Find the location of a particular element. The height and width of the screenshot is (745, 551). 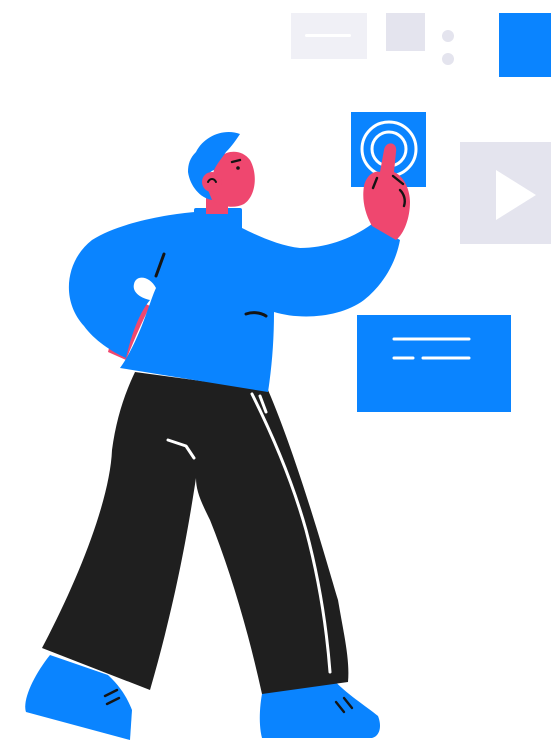

sweater is located at coordinates (234, 300).